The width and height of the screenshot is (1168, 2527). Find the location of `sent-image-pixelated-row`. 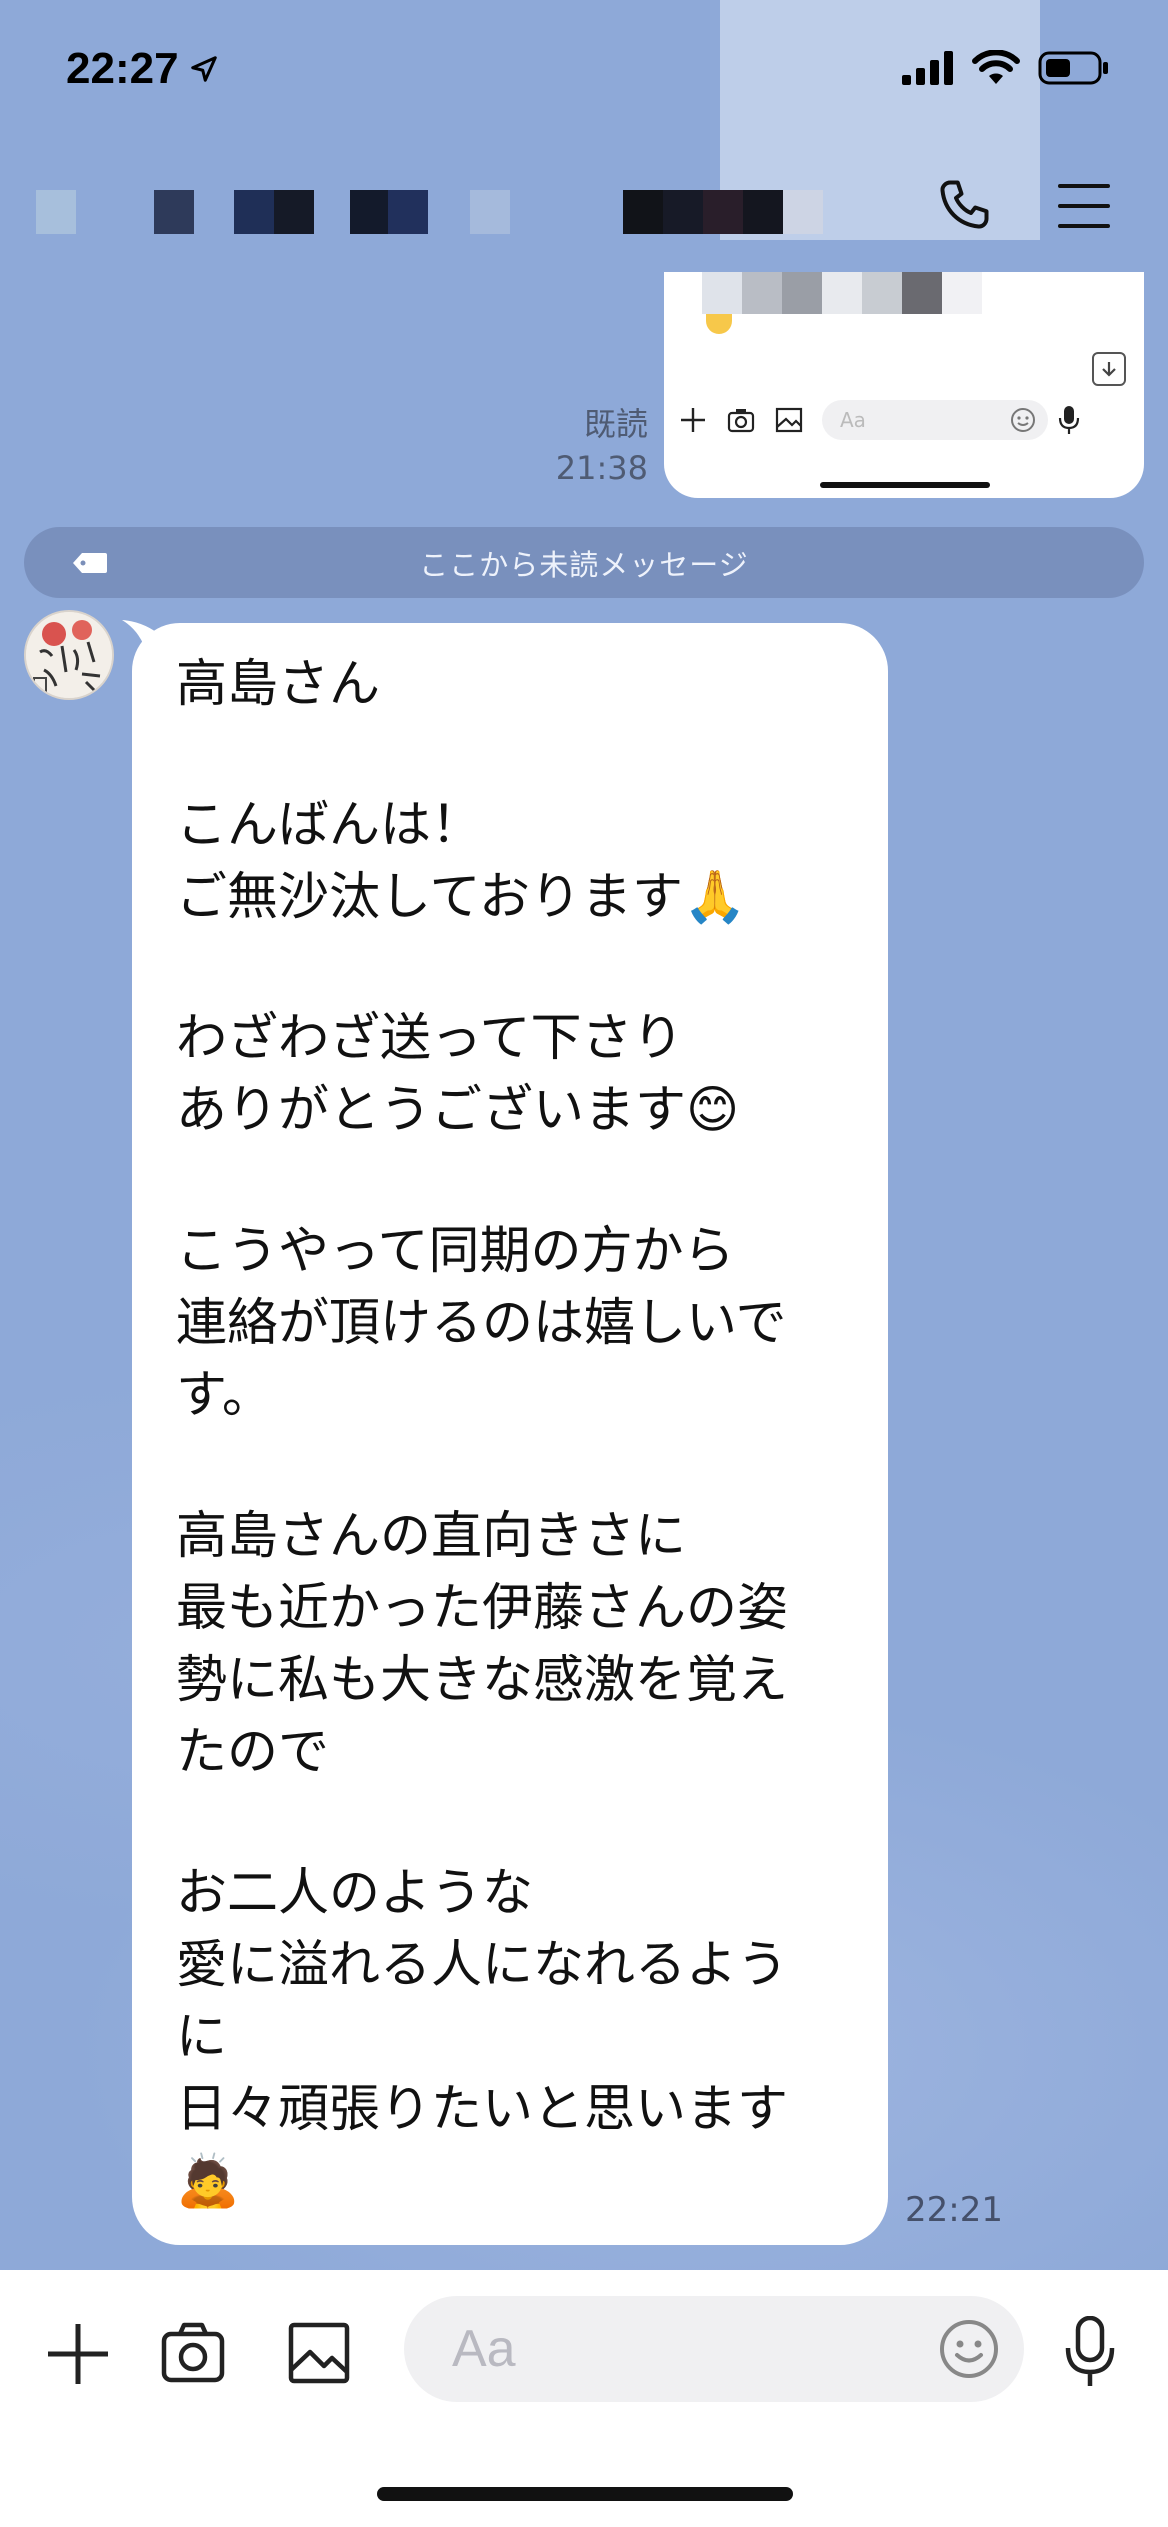

sent-image-pixelated-row is located at coordinates (862, 293).